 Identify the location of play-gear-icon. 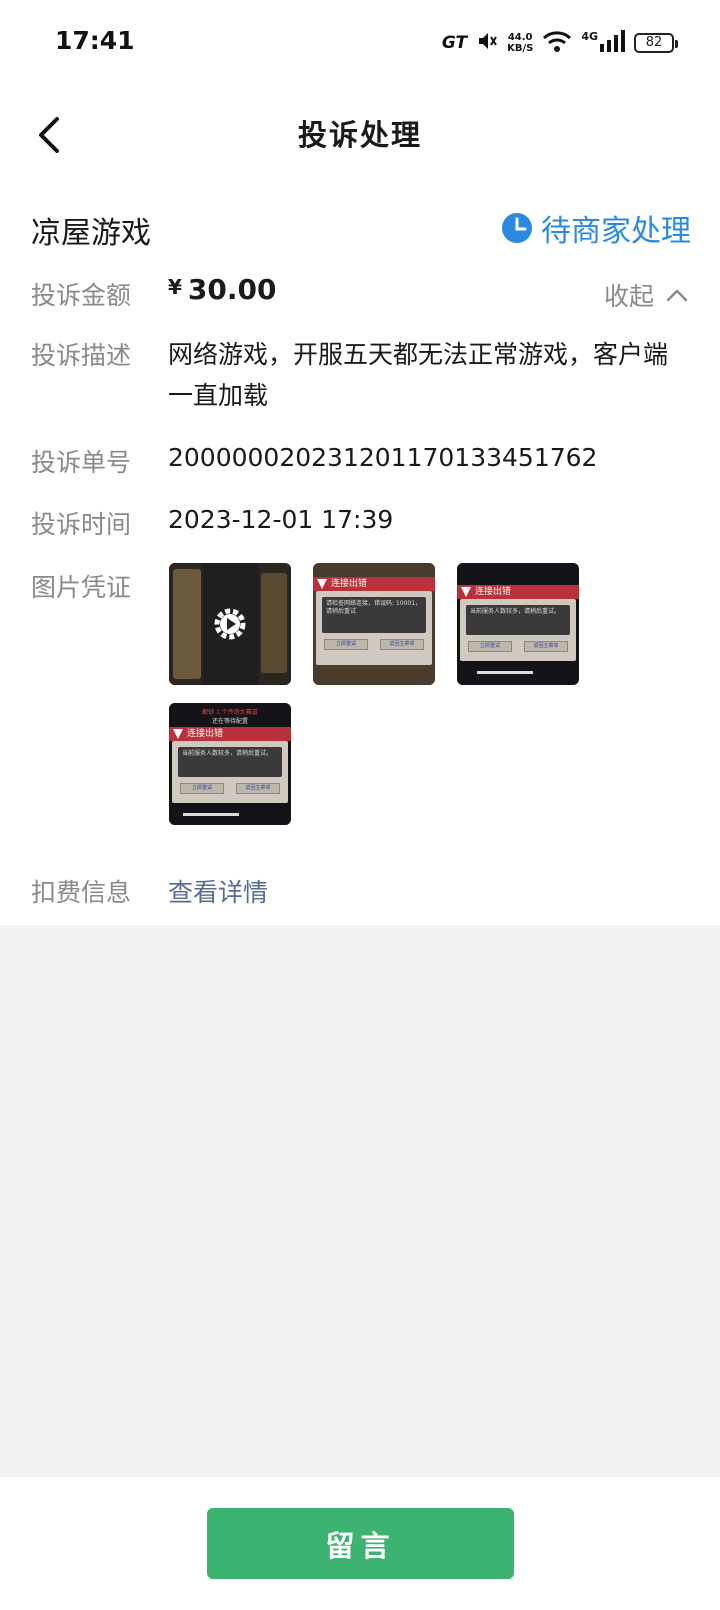
(230, 624).